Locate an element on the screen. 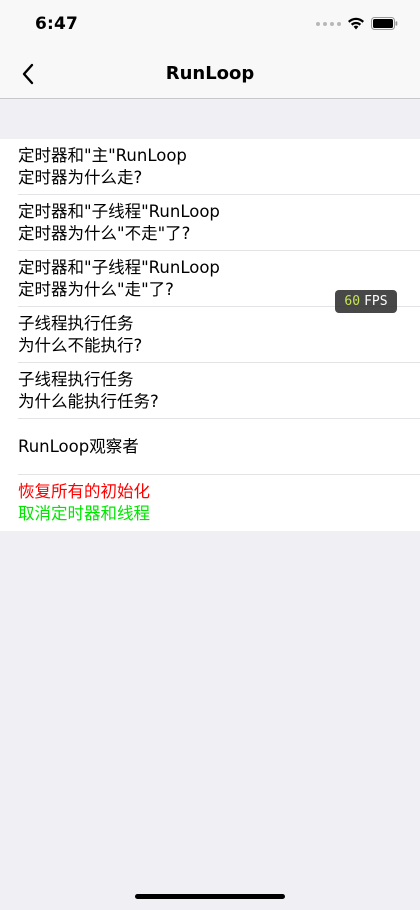 The width and height of the screenshot is (420, 910). fps-value: 60 is located at coordinates (352, 301).